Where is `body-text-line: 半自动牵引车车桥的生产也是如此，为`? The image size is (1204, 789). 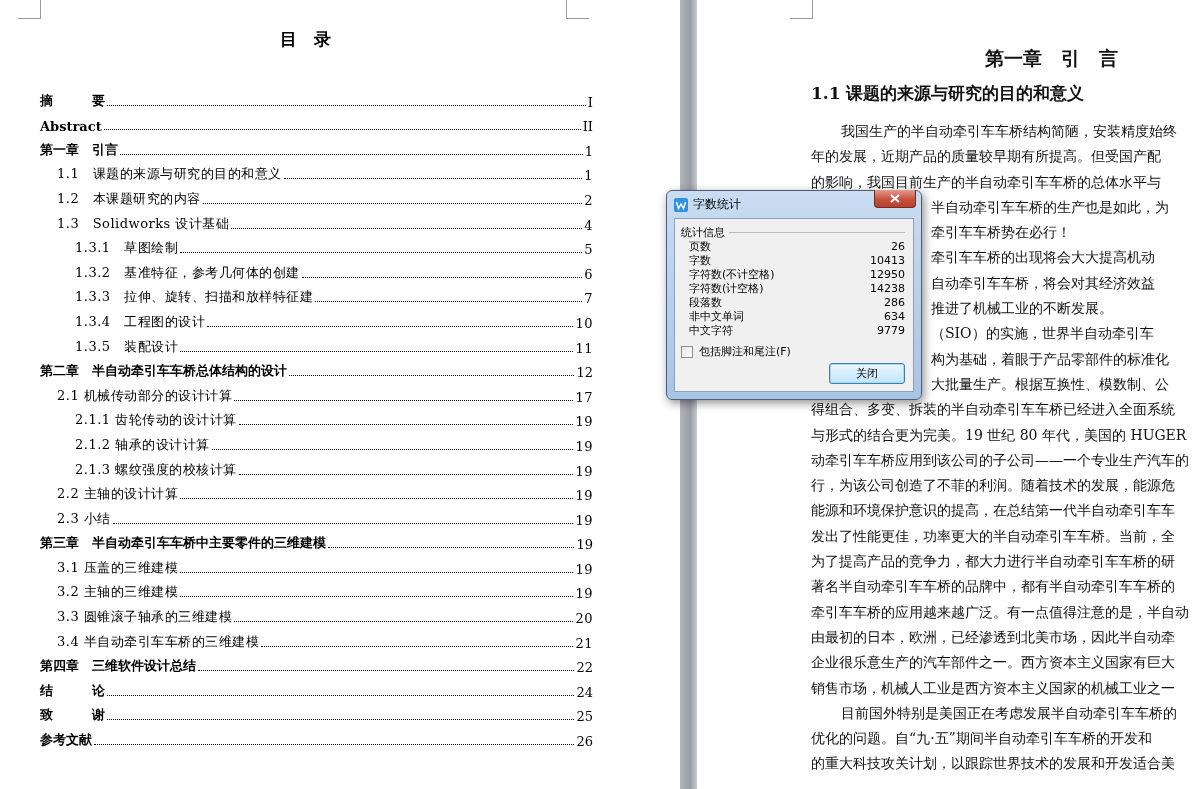
body-text-line: 半自动牵引车车桥的生产也是如此，为 is located at coordinates (1050, 207).